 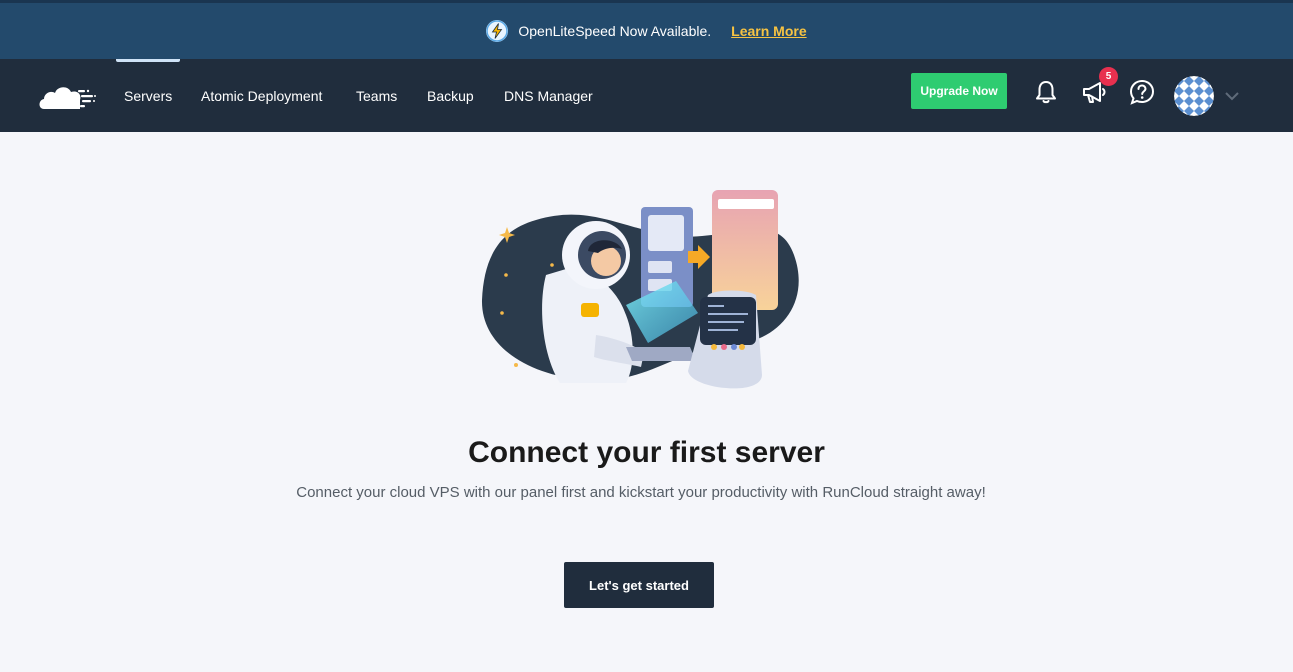 What do you see at coordinates (261, 95) in the screenshot?
I see `nav-atomic-deployment: Atomic Deployment` at bounding box center [261, 95].